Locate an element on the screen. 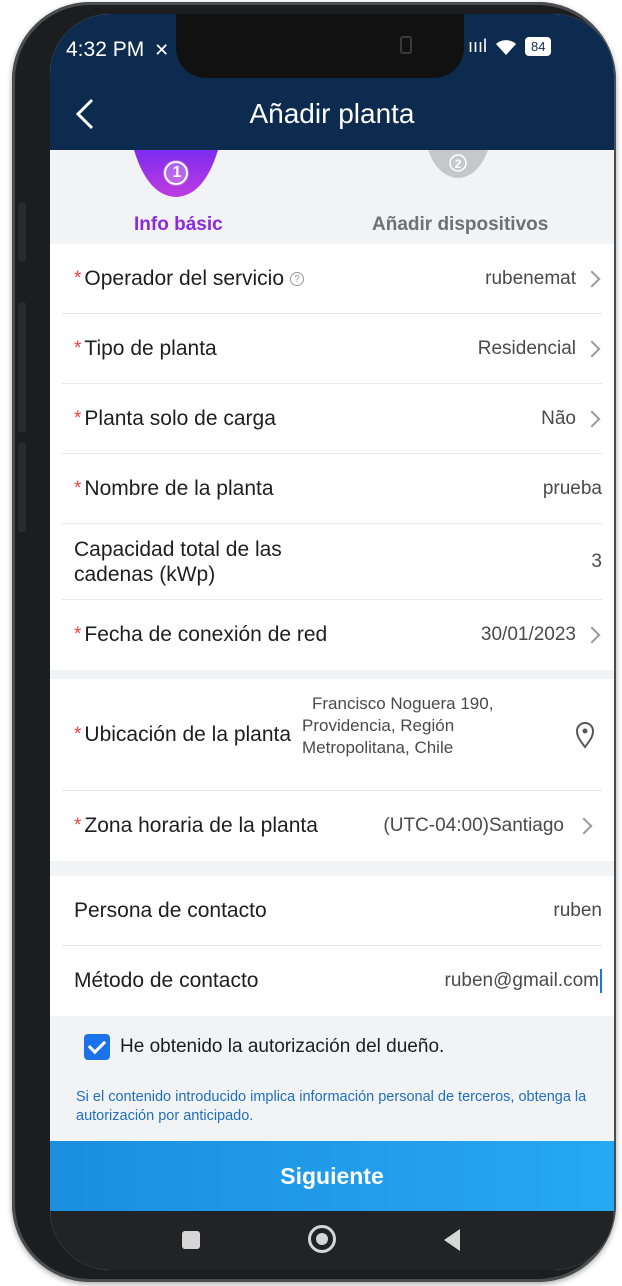  step-indicator: 1 2 Info básic Añadir dispositivos is located at coordinates (332, 197).